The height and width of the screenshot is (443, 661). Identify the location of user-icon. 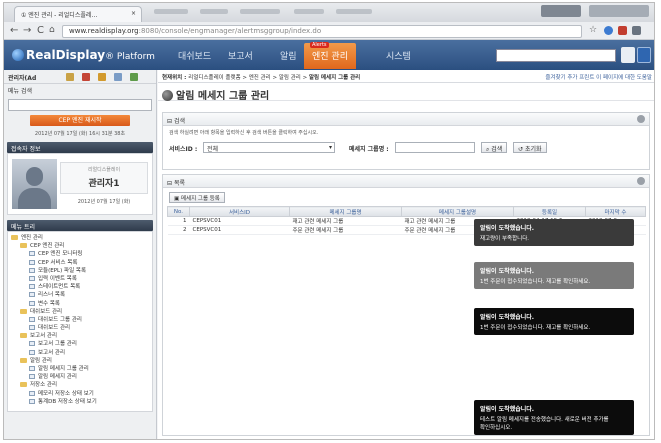
(70, 77).